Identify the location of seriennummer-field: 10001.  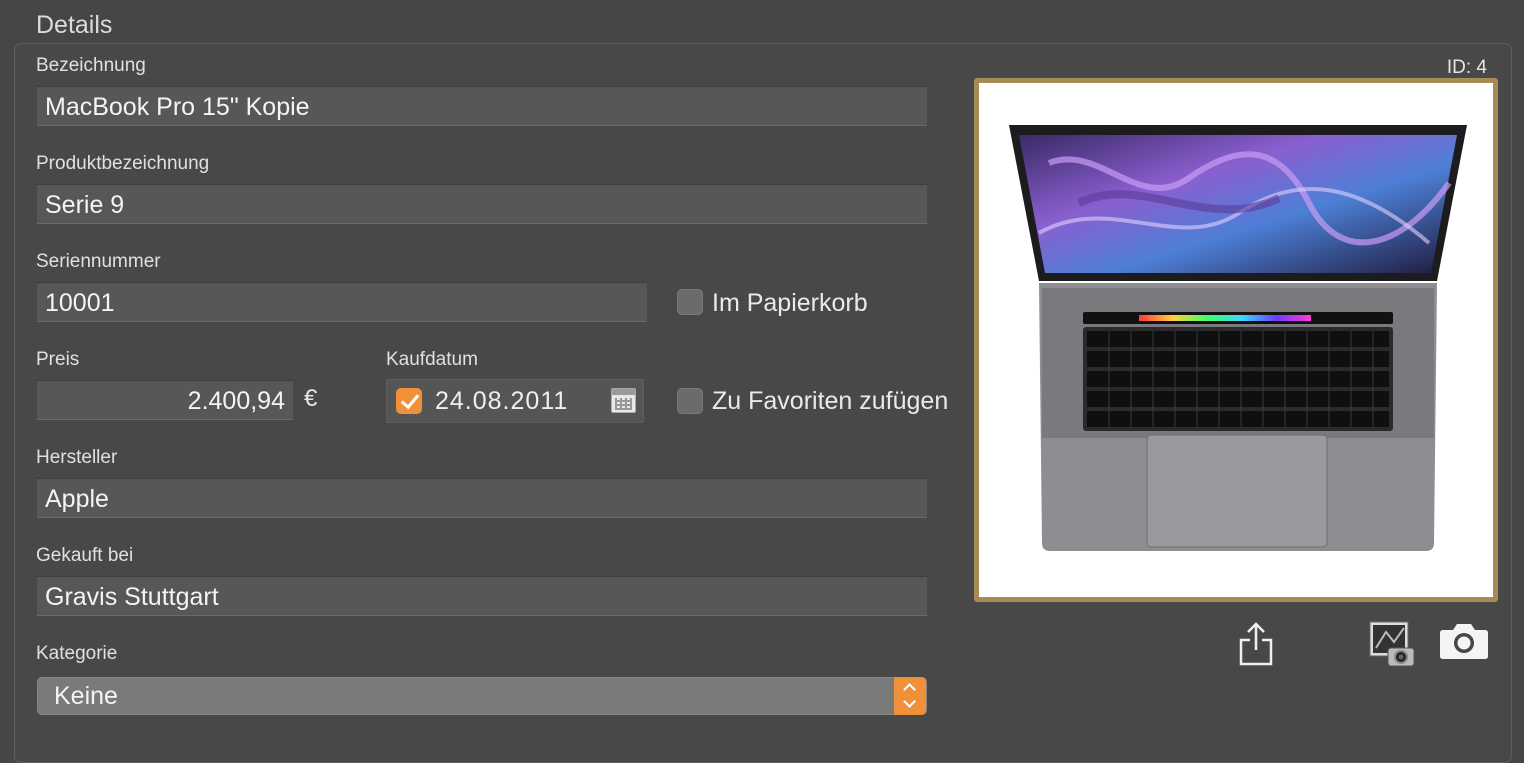
(342, 302).